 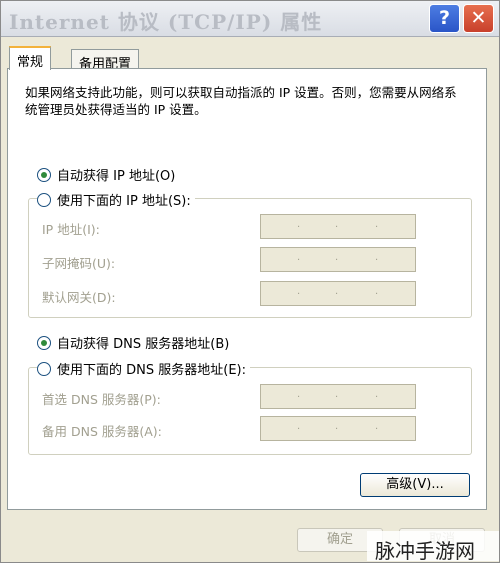 What do you see at coordinates (79, 297) in the screenshot?
I see `default-gateway-label: 默认网关(D):` at bounding box center [79, 297].